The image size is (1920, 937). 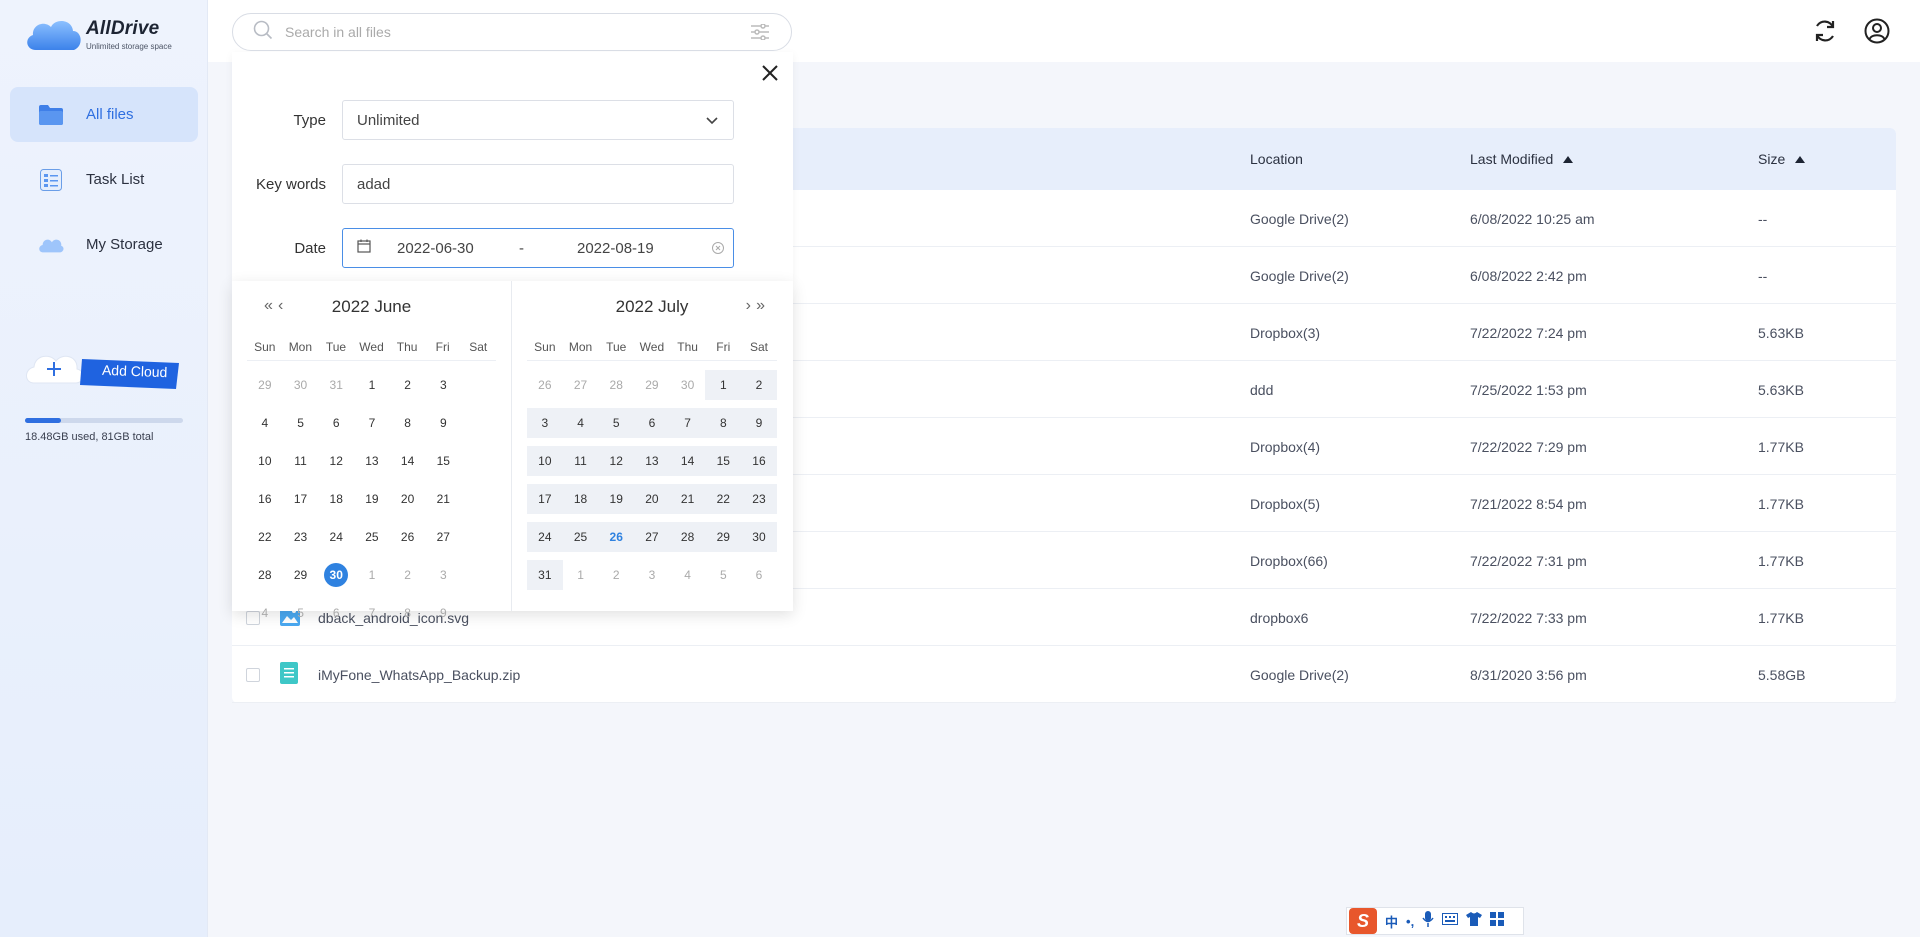 I want to click on next-year-icon: », so click(x=760, y=306).